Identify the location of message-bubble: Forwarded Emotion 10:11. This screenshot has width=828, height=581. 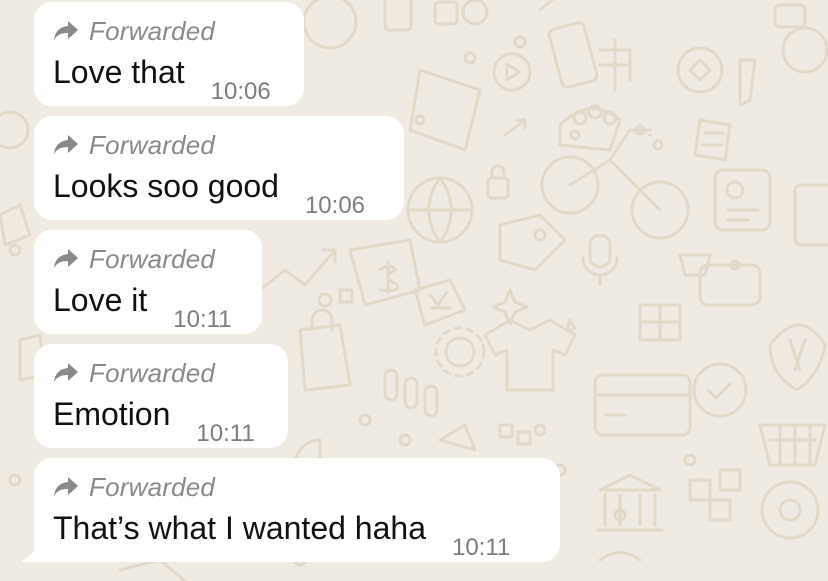
(161, 396).